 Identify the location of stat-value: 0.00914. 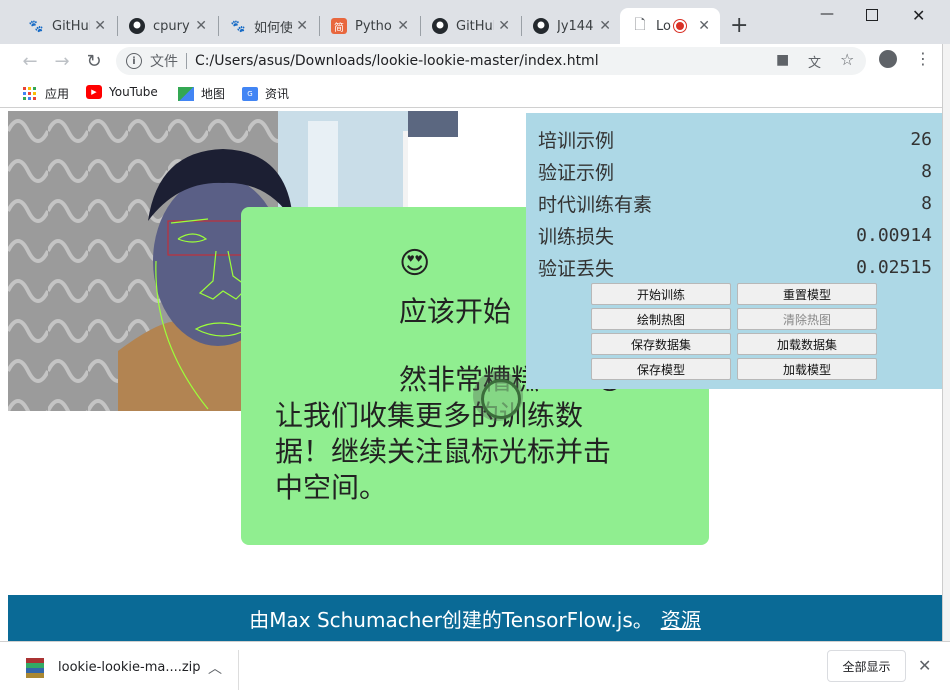
(894, 235).